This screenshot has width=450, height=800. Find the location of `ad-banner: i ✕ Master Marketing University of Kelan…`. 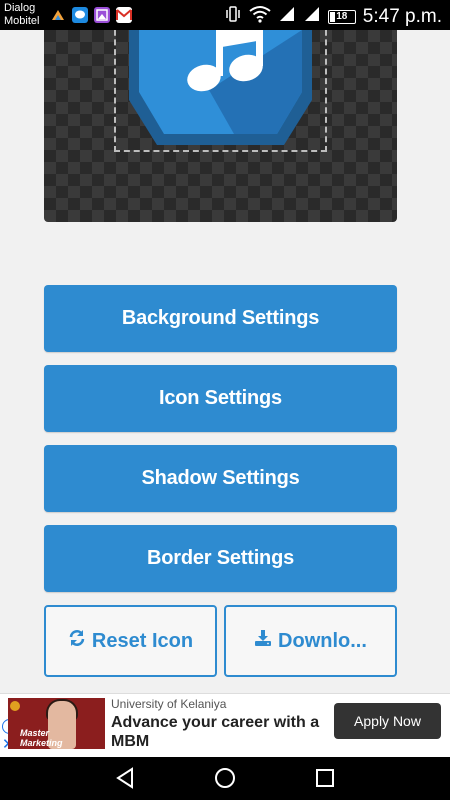

ad-banner: i ✕ Master Marketing University of Kelan… is located at coordinates (225, 725).